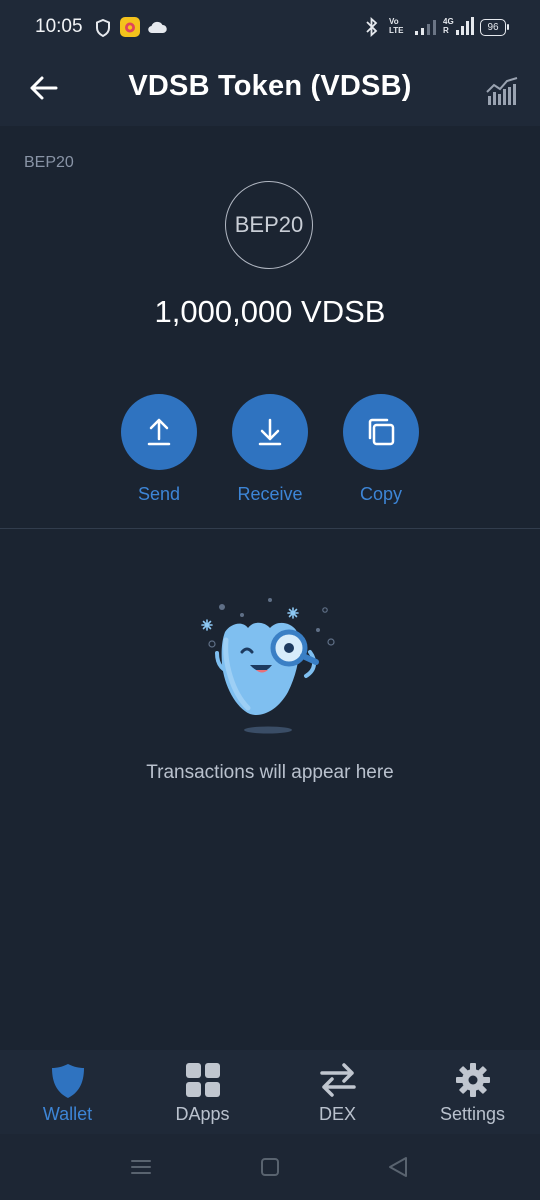 Image resolution: width=540 pixels, height=1200 pixels. I want to click on swap-icon, so click(337, 1080).